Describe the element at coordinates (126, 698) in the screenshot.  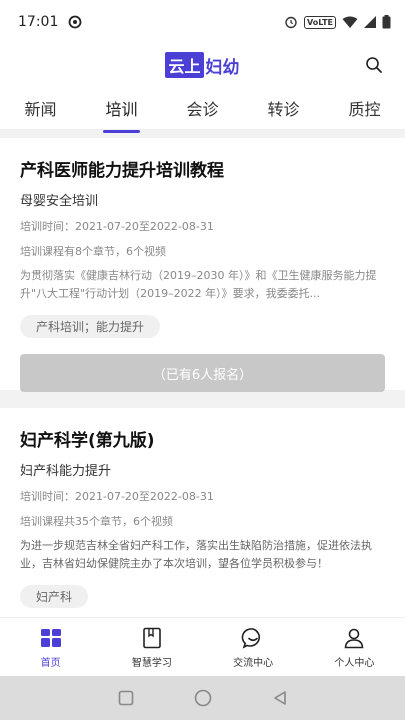
I see `recents-icon` at that location.